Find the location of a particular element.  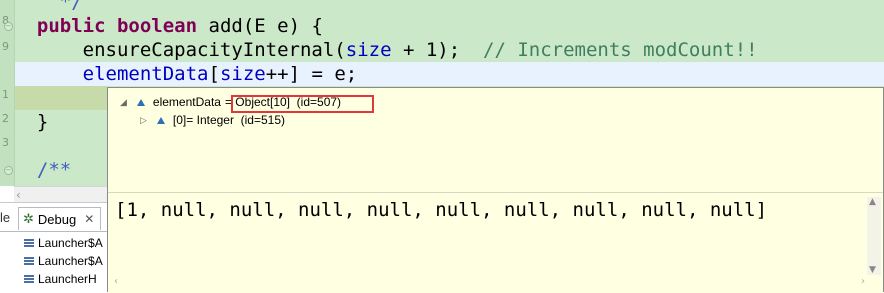

scroll-down-icon: ▼ is located at coordinates (872, 270).